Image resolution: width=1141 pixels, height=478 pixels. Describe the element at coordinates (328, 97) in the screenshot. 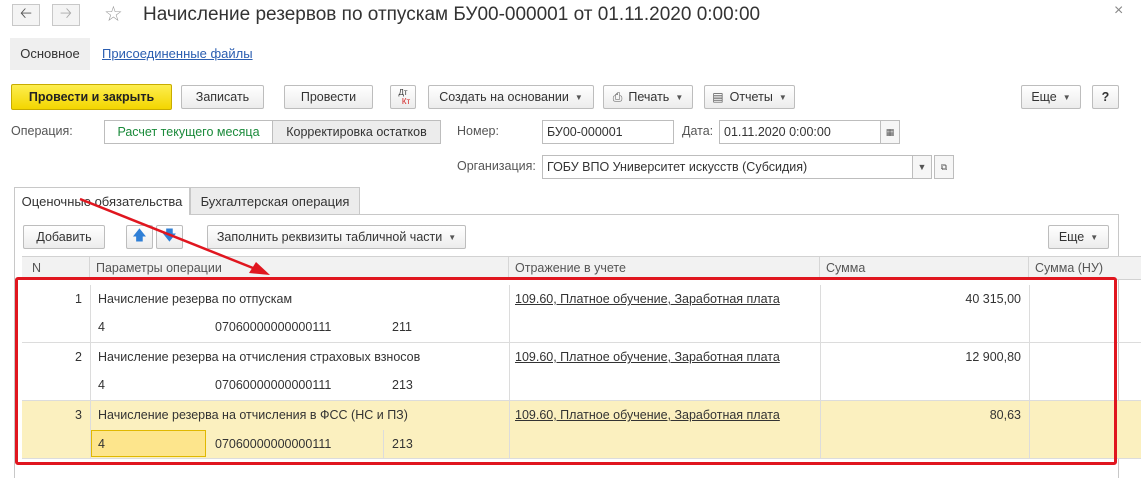

I see `post-button: Провести` at that location.